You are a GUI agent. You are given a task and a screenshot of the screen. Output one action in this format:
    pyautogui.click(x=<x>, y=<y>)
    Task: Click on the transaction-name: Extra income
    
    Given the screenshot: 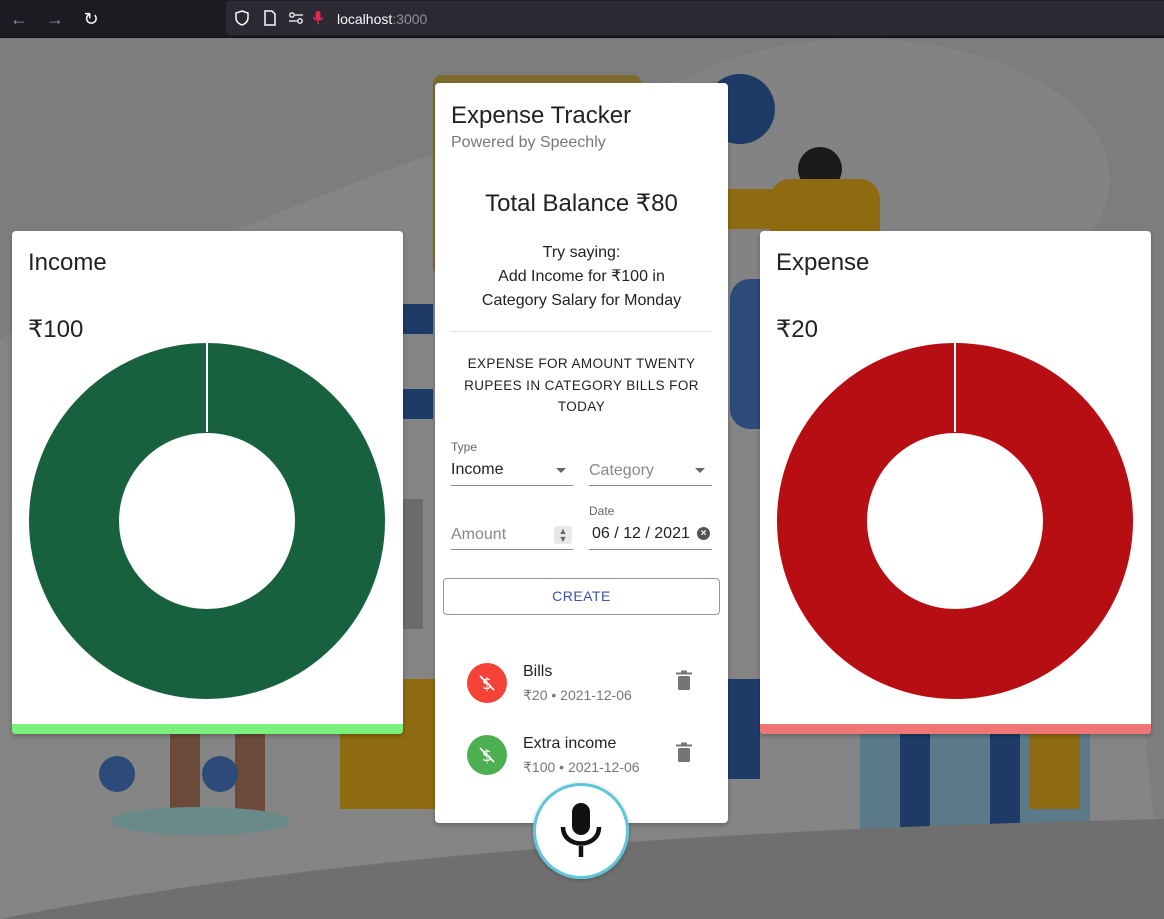 What is the action you would take?
    pyautogui.click(x=570, y=743)
    